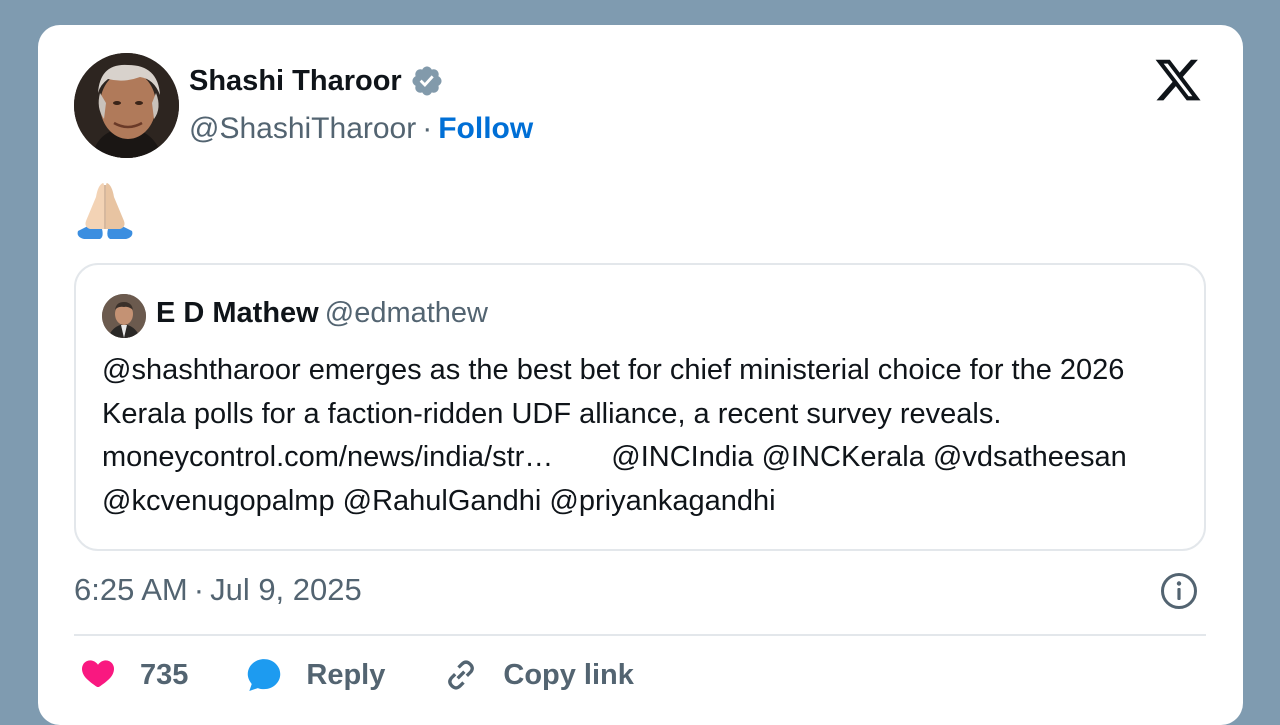  Describe the element at coordinates (485, 128) in the screenshot. I see `follow-button: Follow` at that location.